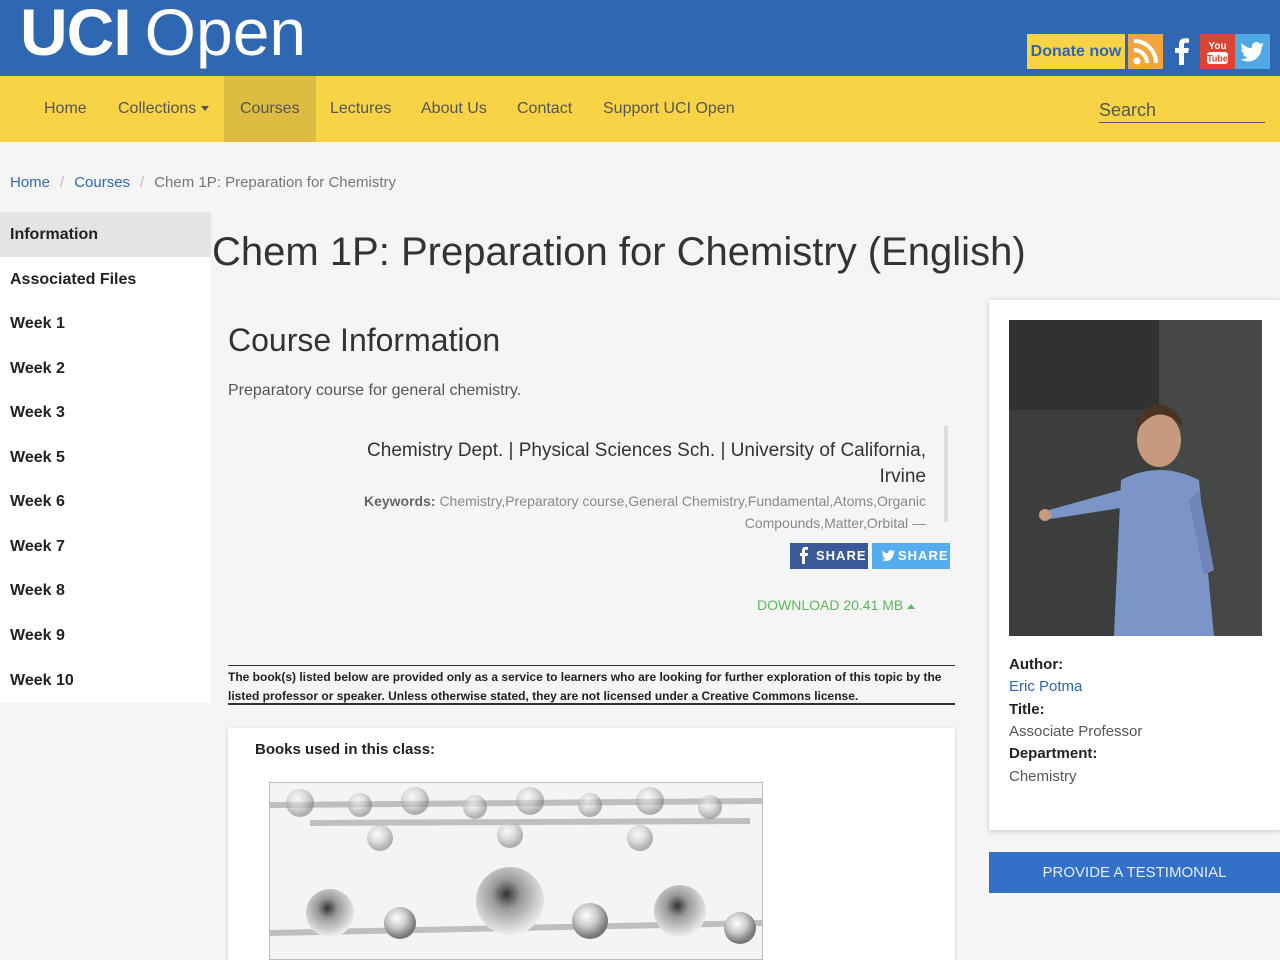 Image resolution: width=1280 pixels, height=960 pixels. I want to click on sidebar-item-associated-files: Associated Files, so click(105, 279).